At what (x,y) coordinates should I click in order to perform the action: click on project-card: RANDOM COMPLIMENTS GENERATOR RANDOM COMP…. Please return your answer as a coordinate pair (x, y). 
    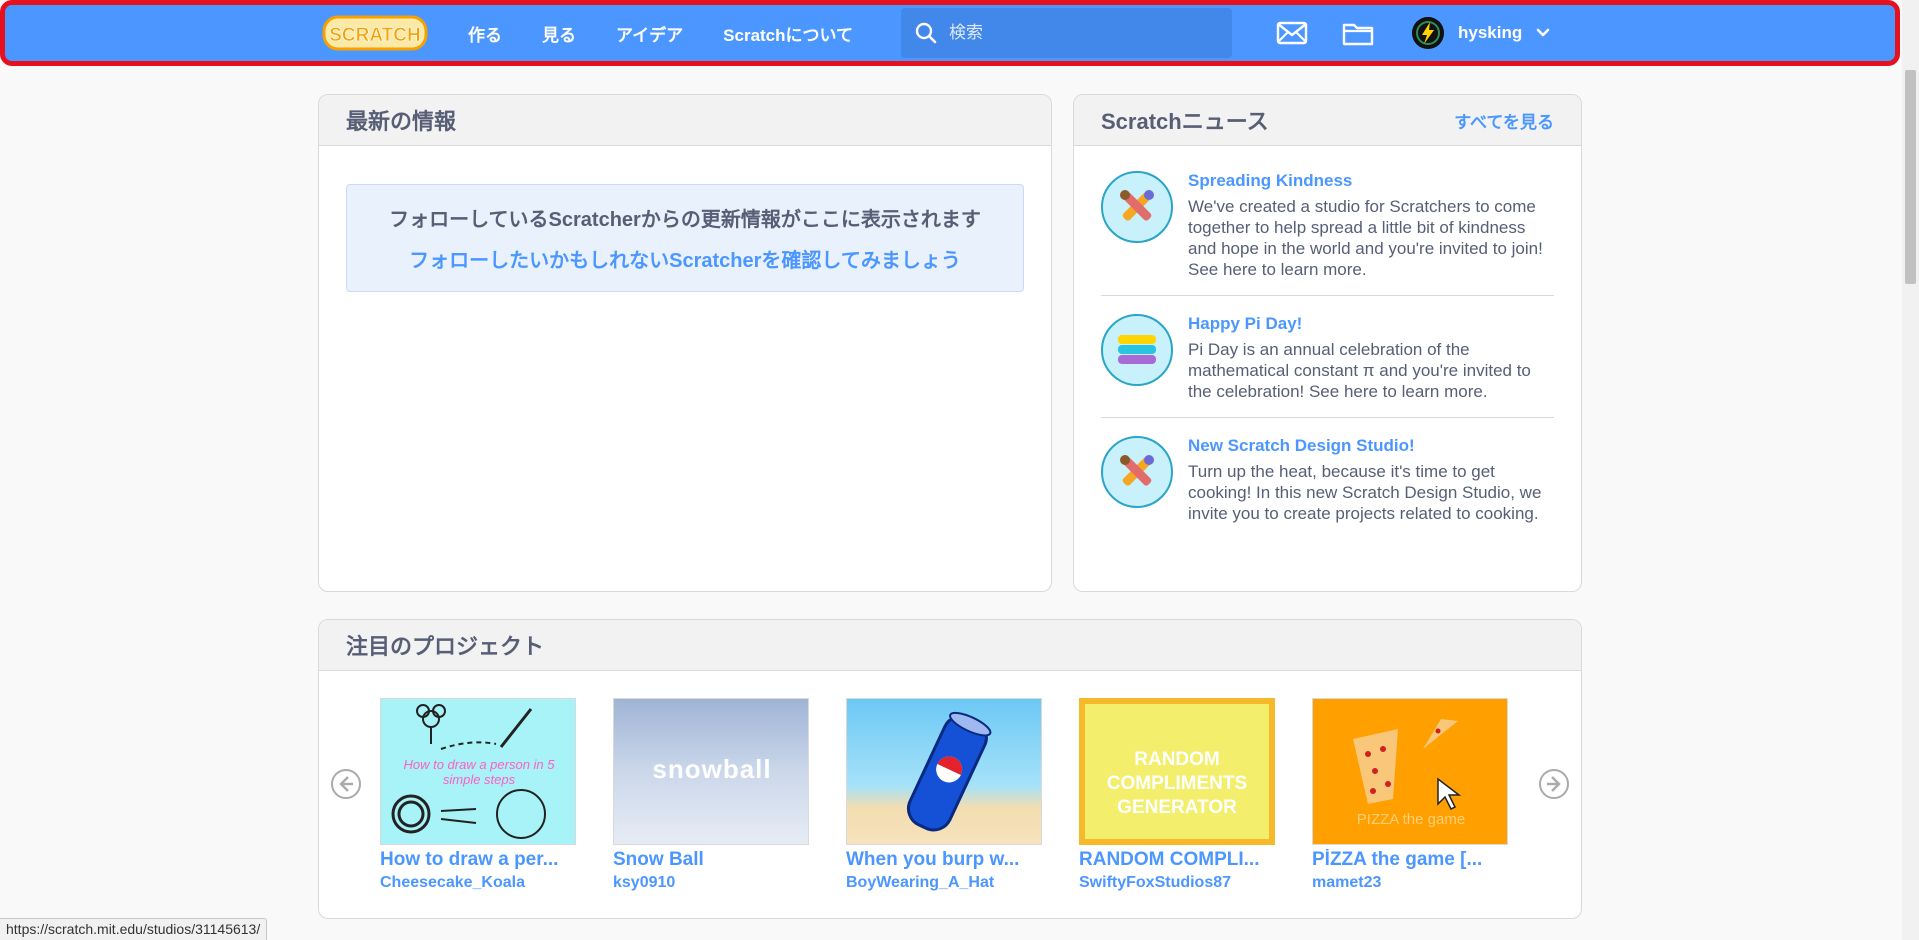
    Looking at the image, I should click on (1177, 795).